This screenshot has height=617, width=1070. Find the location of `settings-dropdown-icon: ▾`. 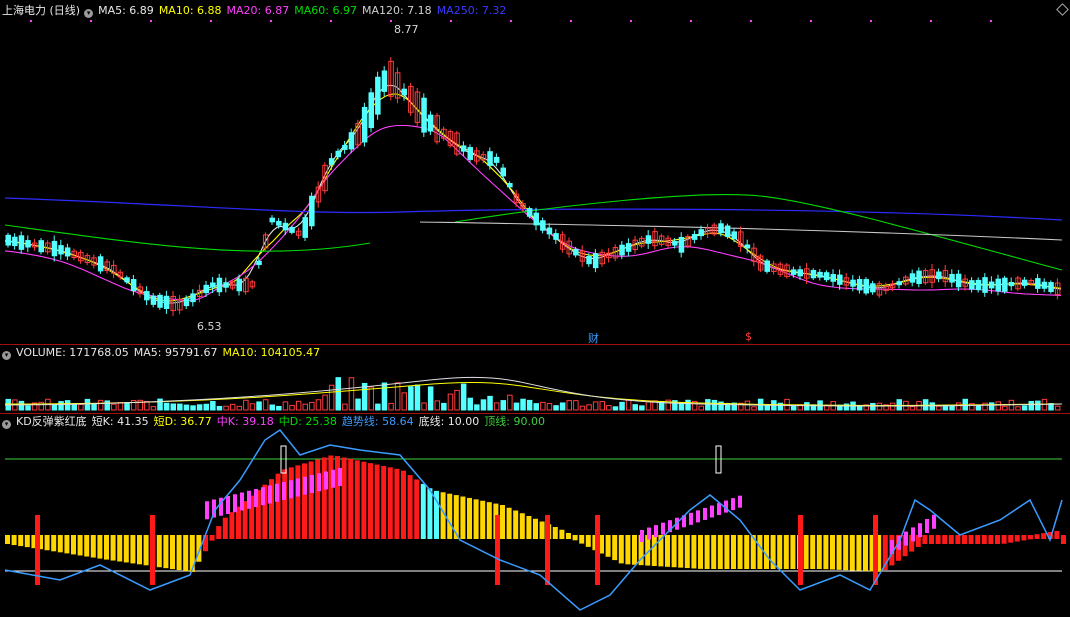

settings-dropdown-icon: ▾ is located at coordinates (89, 13).